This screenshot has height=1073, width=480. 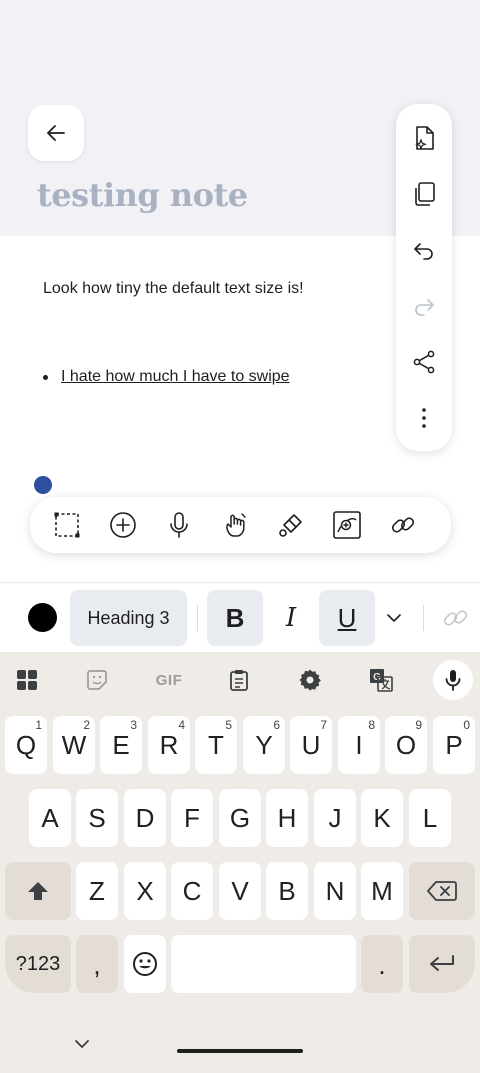 I want to click on key-i: I8, so click(x=359, y=745).